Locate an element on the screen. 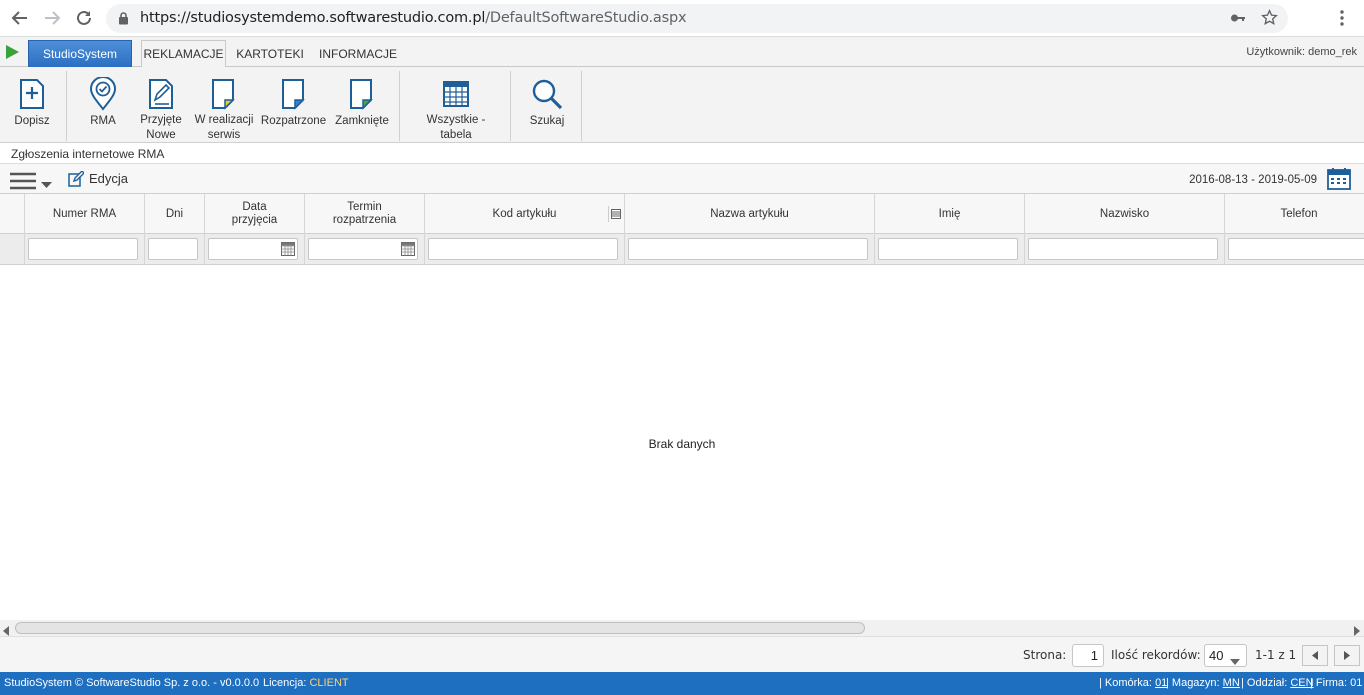 The image size is (1364, 695). warehouse-value: MN is located at coordinates (1231, 683).